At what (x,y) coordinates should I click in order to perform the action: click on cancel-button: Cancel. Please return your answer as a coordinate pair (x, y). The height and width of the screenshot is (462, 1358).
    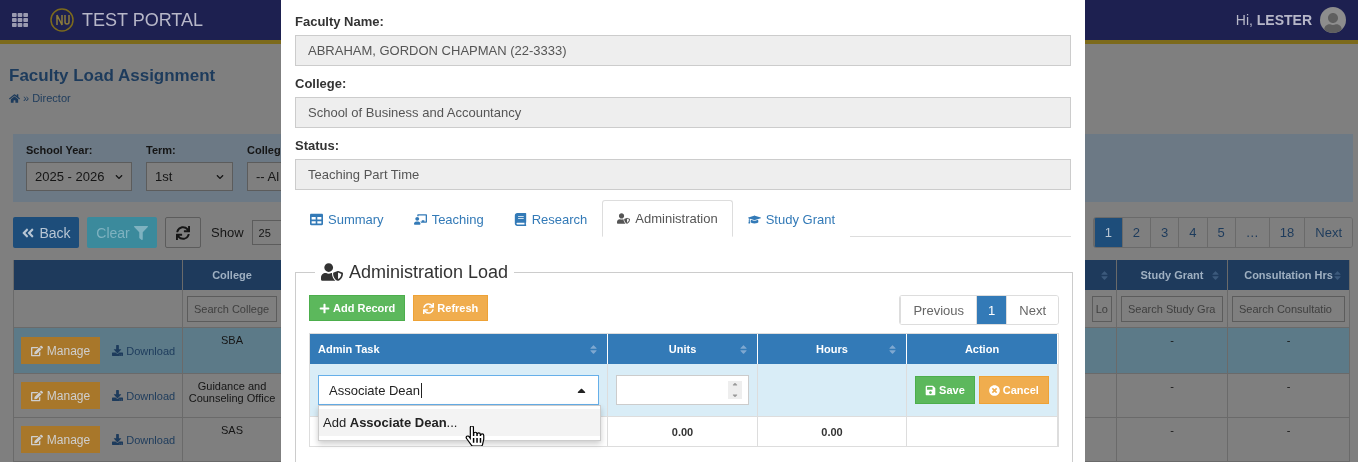
    Looking at the image, I should click on (1013, 390).